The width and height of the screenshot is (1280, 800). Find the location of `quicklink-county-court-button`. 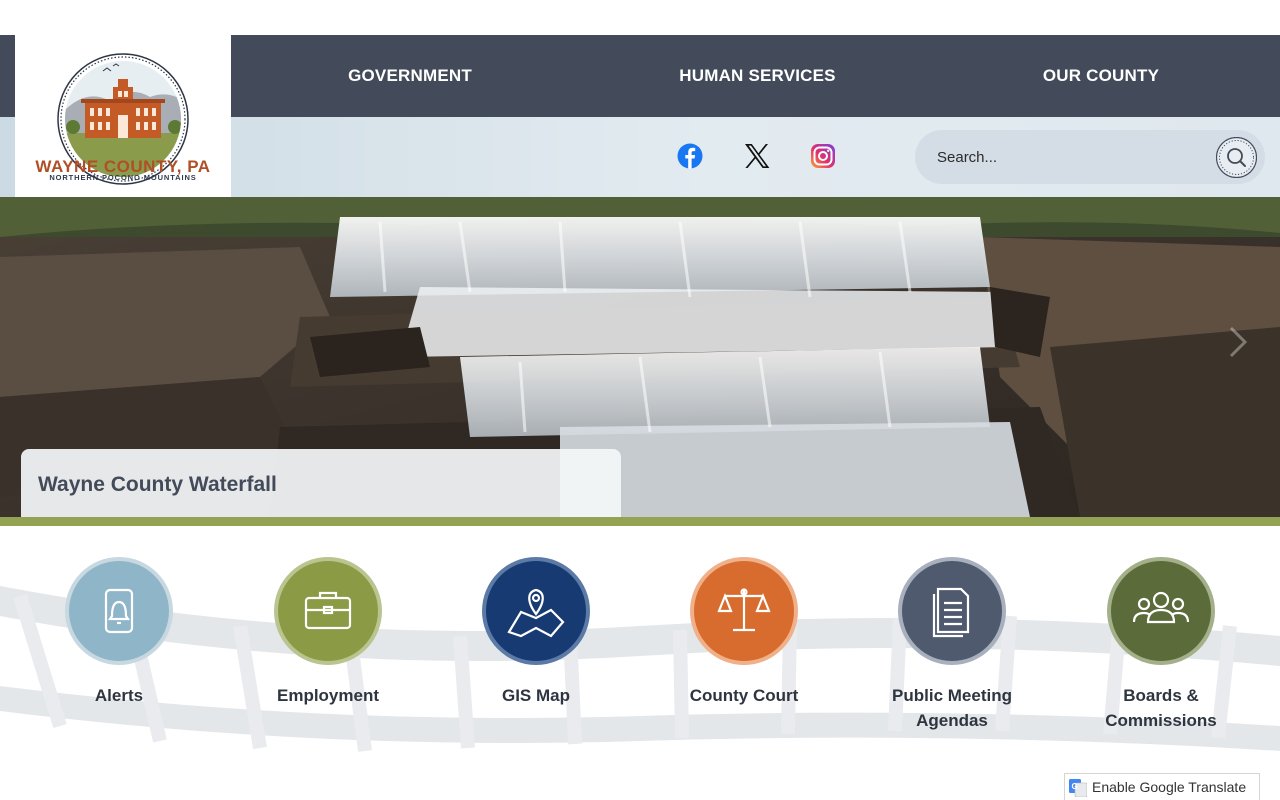

quicklink-county-court-button is located at coordinates (744, 611).